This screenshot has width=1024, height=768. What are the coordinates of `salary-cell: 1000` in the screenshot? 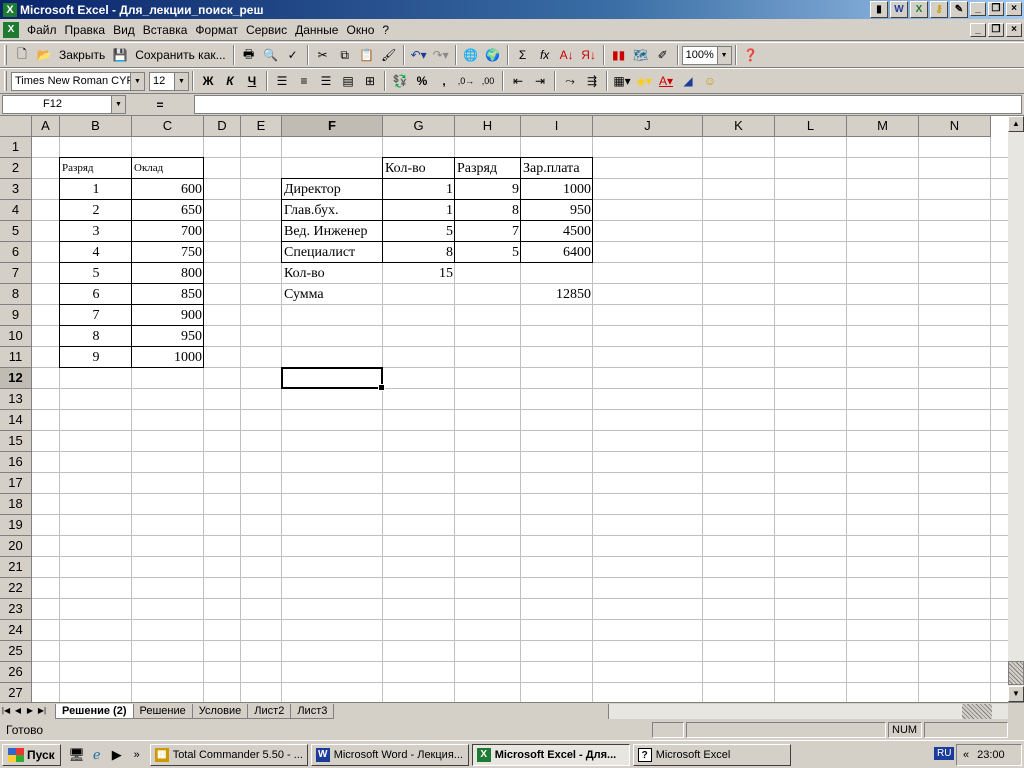 It's located at (168, 357).